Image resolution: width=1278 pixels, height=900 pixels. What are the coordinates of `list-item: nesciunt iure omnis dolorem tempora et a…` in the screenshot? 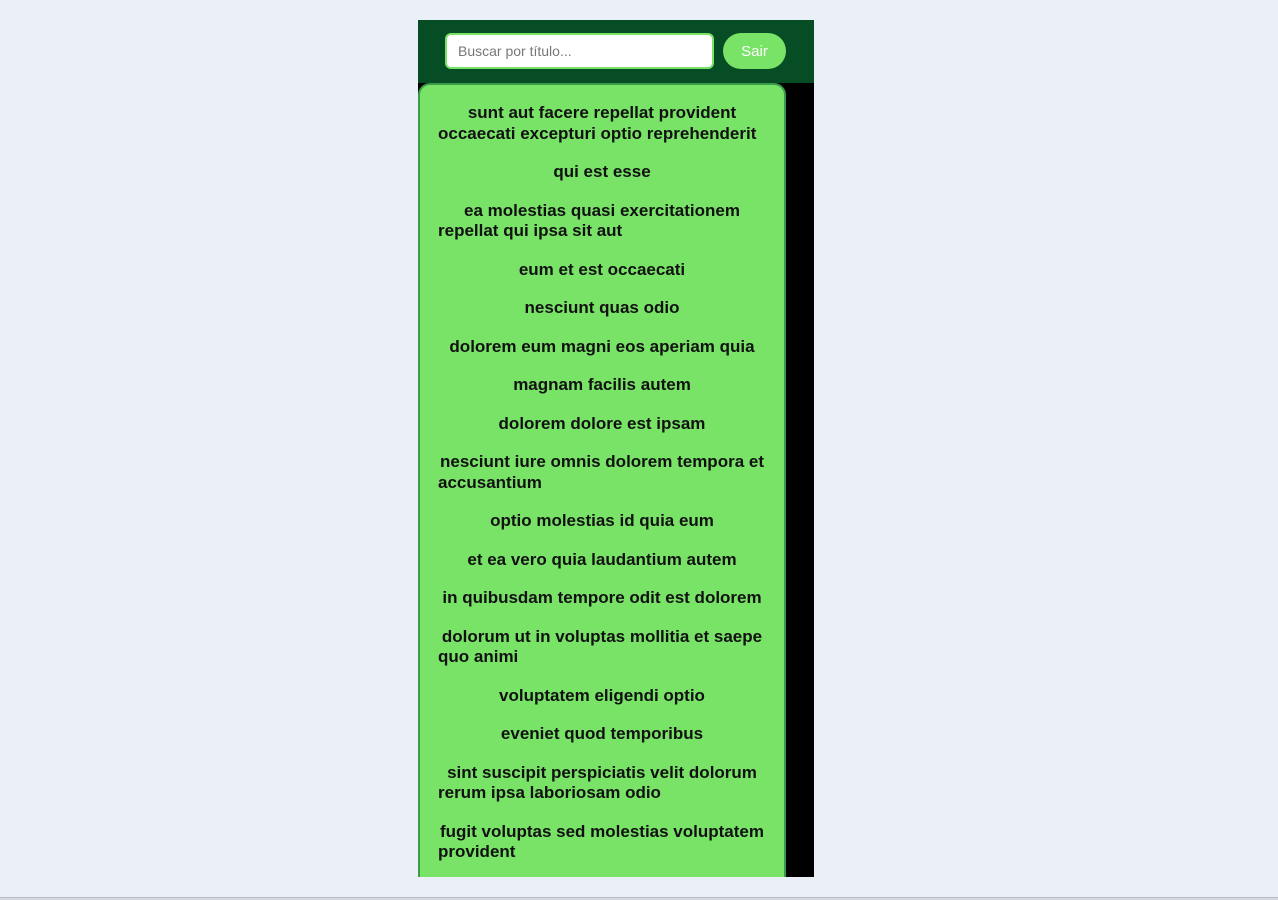 It's located at (602, 472).